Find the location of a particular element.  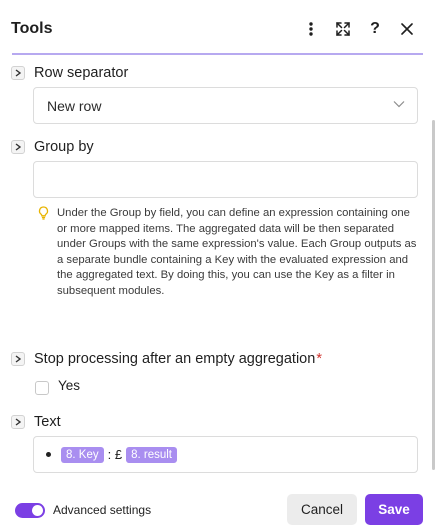

help-icon: ? is located at coordinates (375, 29).